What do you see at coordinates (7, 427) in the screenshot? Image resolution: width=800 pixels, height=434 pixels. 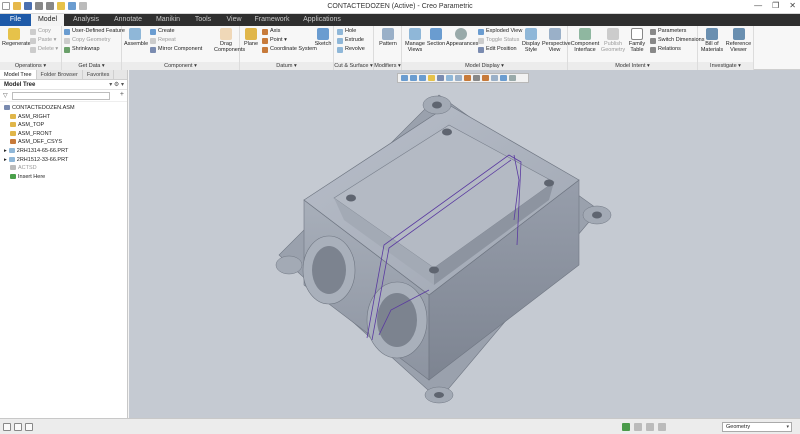 I see `navigator-toggle-icon` at bounding box center [7, 427].